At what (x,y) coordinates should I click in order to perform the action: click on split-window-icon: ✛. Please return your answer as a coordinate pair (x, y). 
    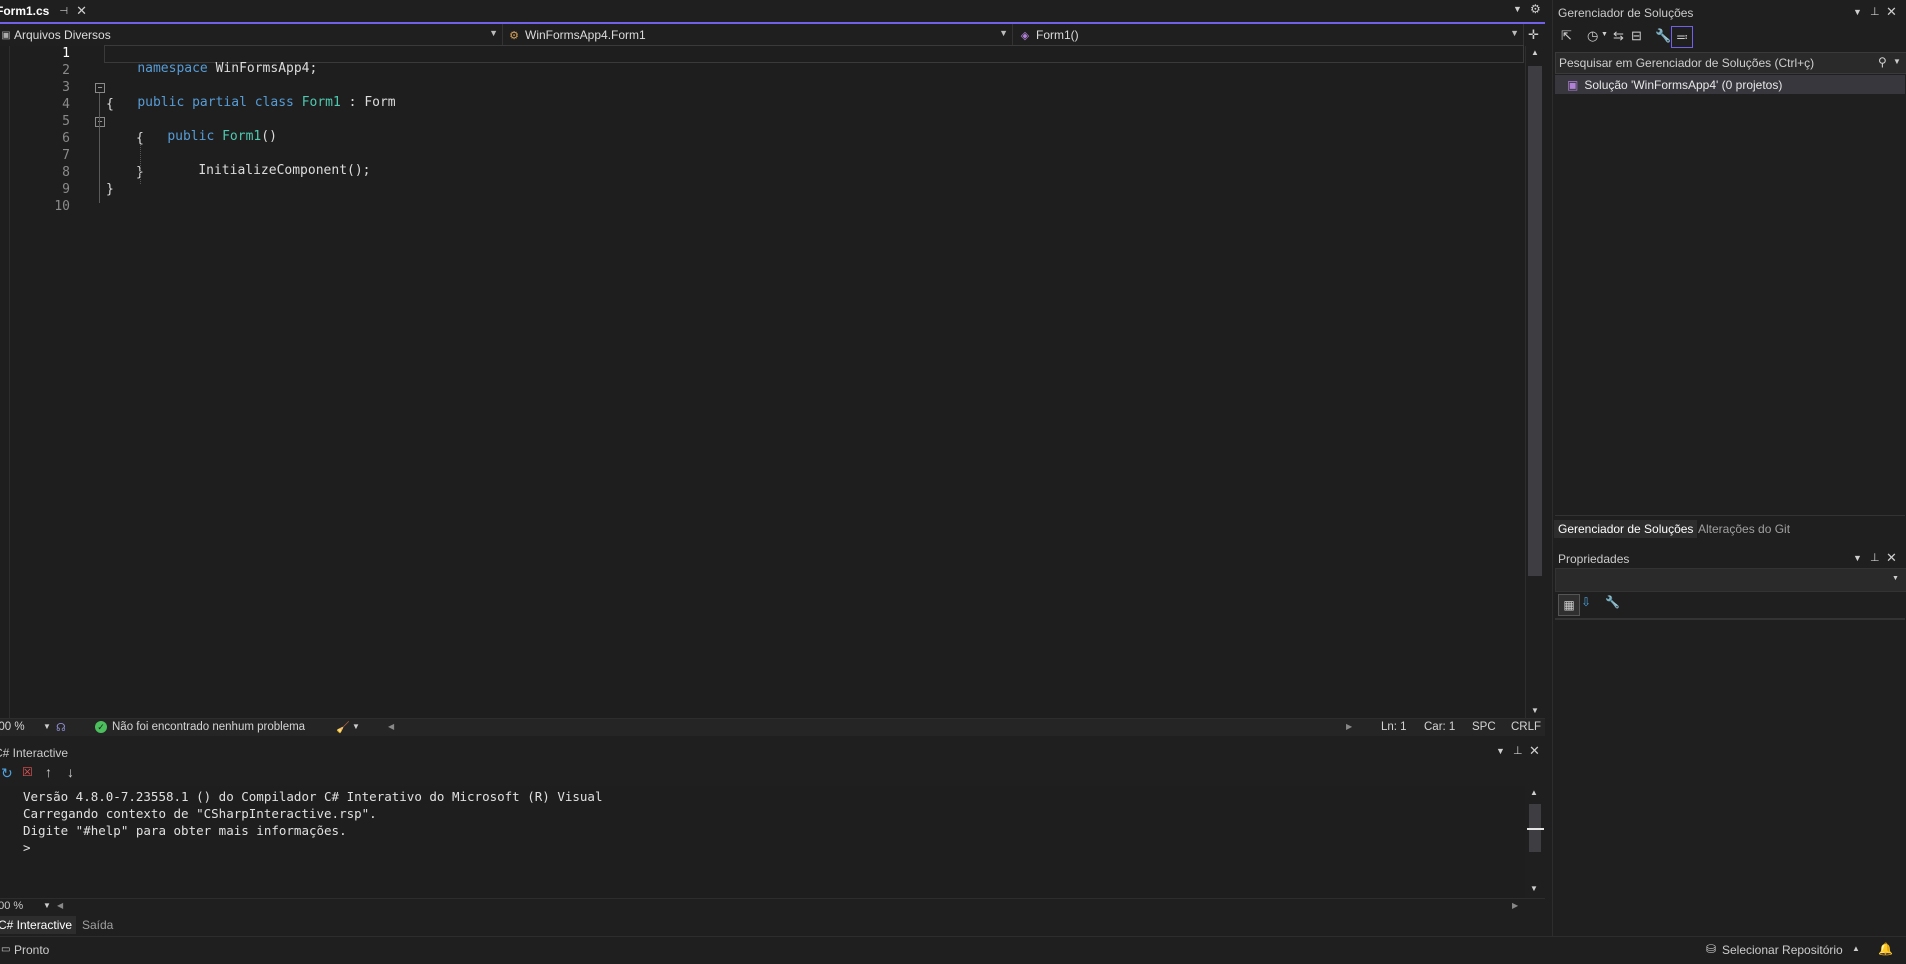
    Looking at the image, I should click on (1533, 35).